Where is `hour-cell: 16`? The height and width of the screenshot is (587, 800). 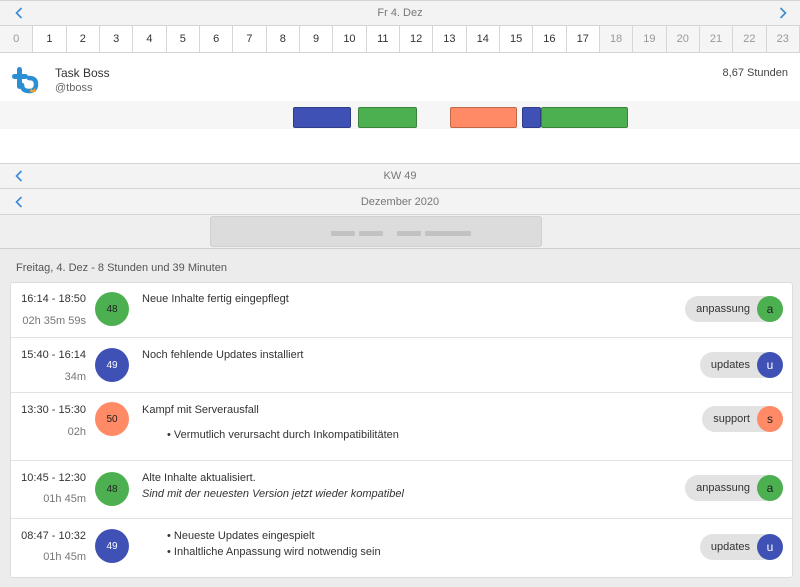 hour-cell: 16 is located at coordinates (550, 39).